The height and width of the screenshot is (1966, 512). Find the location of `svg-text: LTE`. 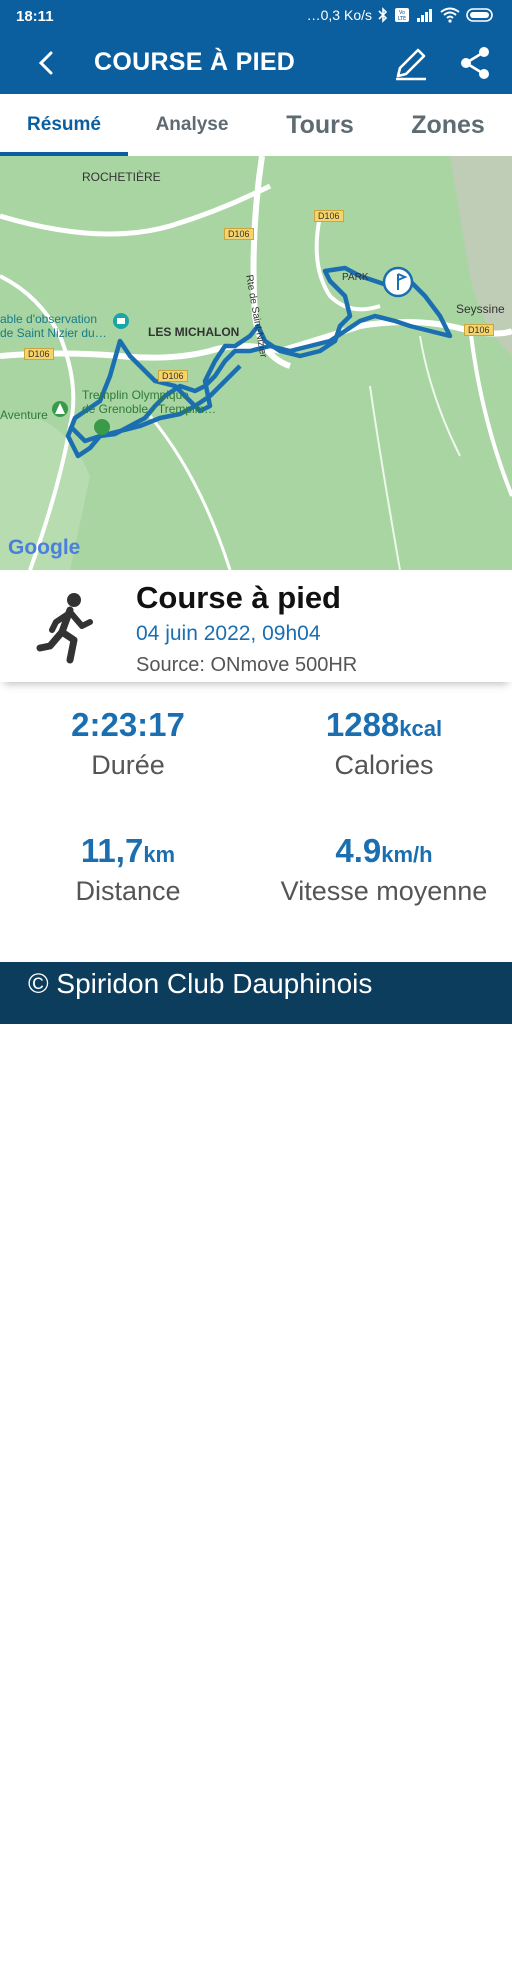

svg-text: LTE is located at coordinates (402, 19).